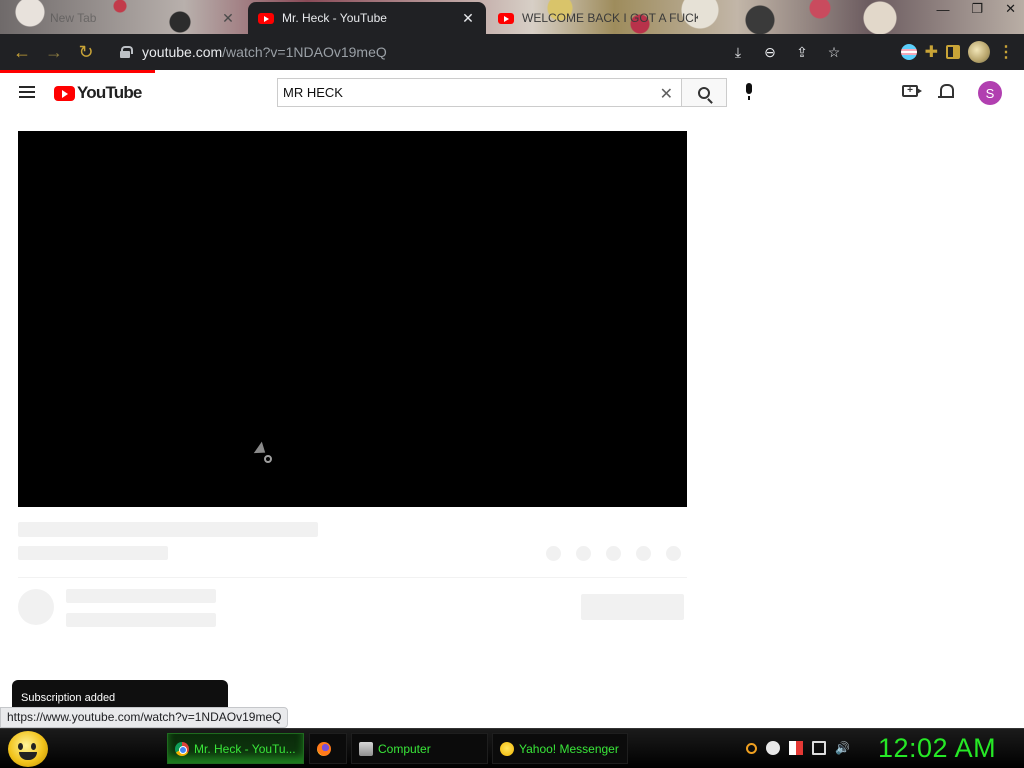 The height and width of the screenshot is (768, 1024). What do you see at coordinates (569, 748) in the screenshot?
I see `taskbar-item-label: Yahoo! Messenger` at bounding box center [569, 748].